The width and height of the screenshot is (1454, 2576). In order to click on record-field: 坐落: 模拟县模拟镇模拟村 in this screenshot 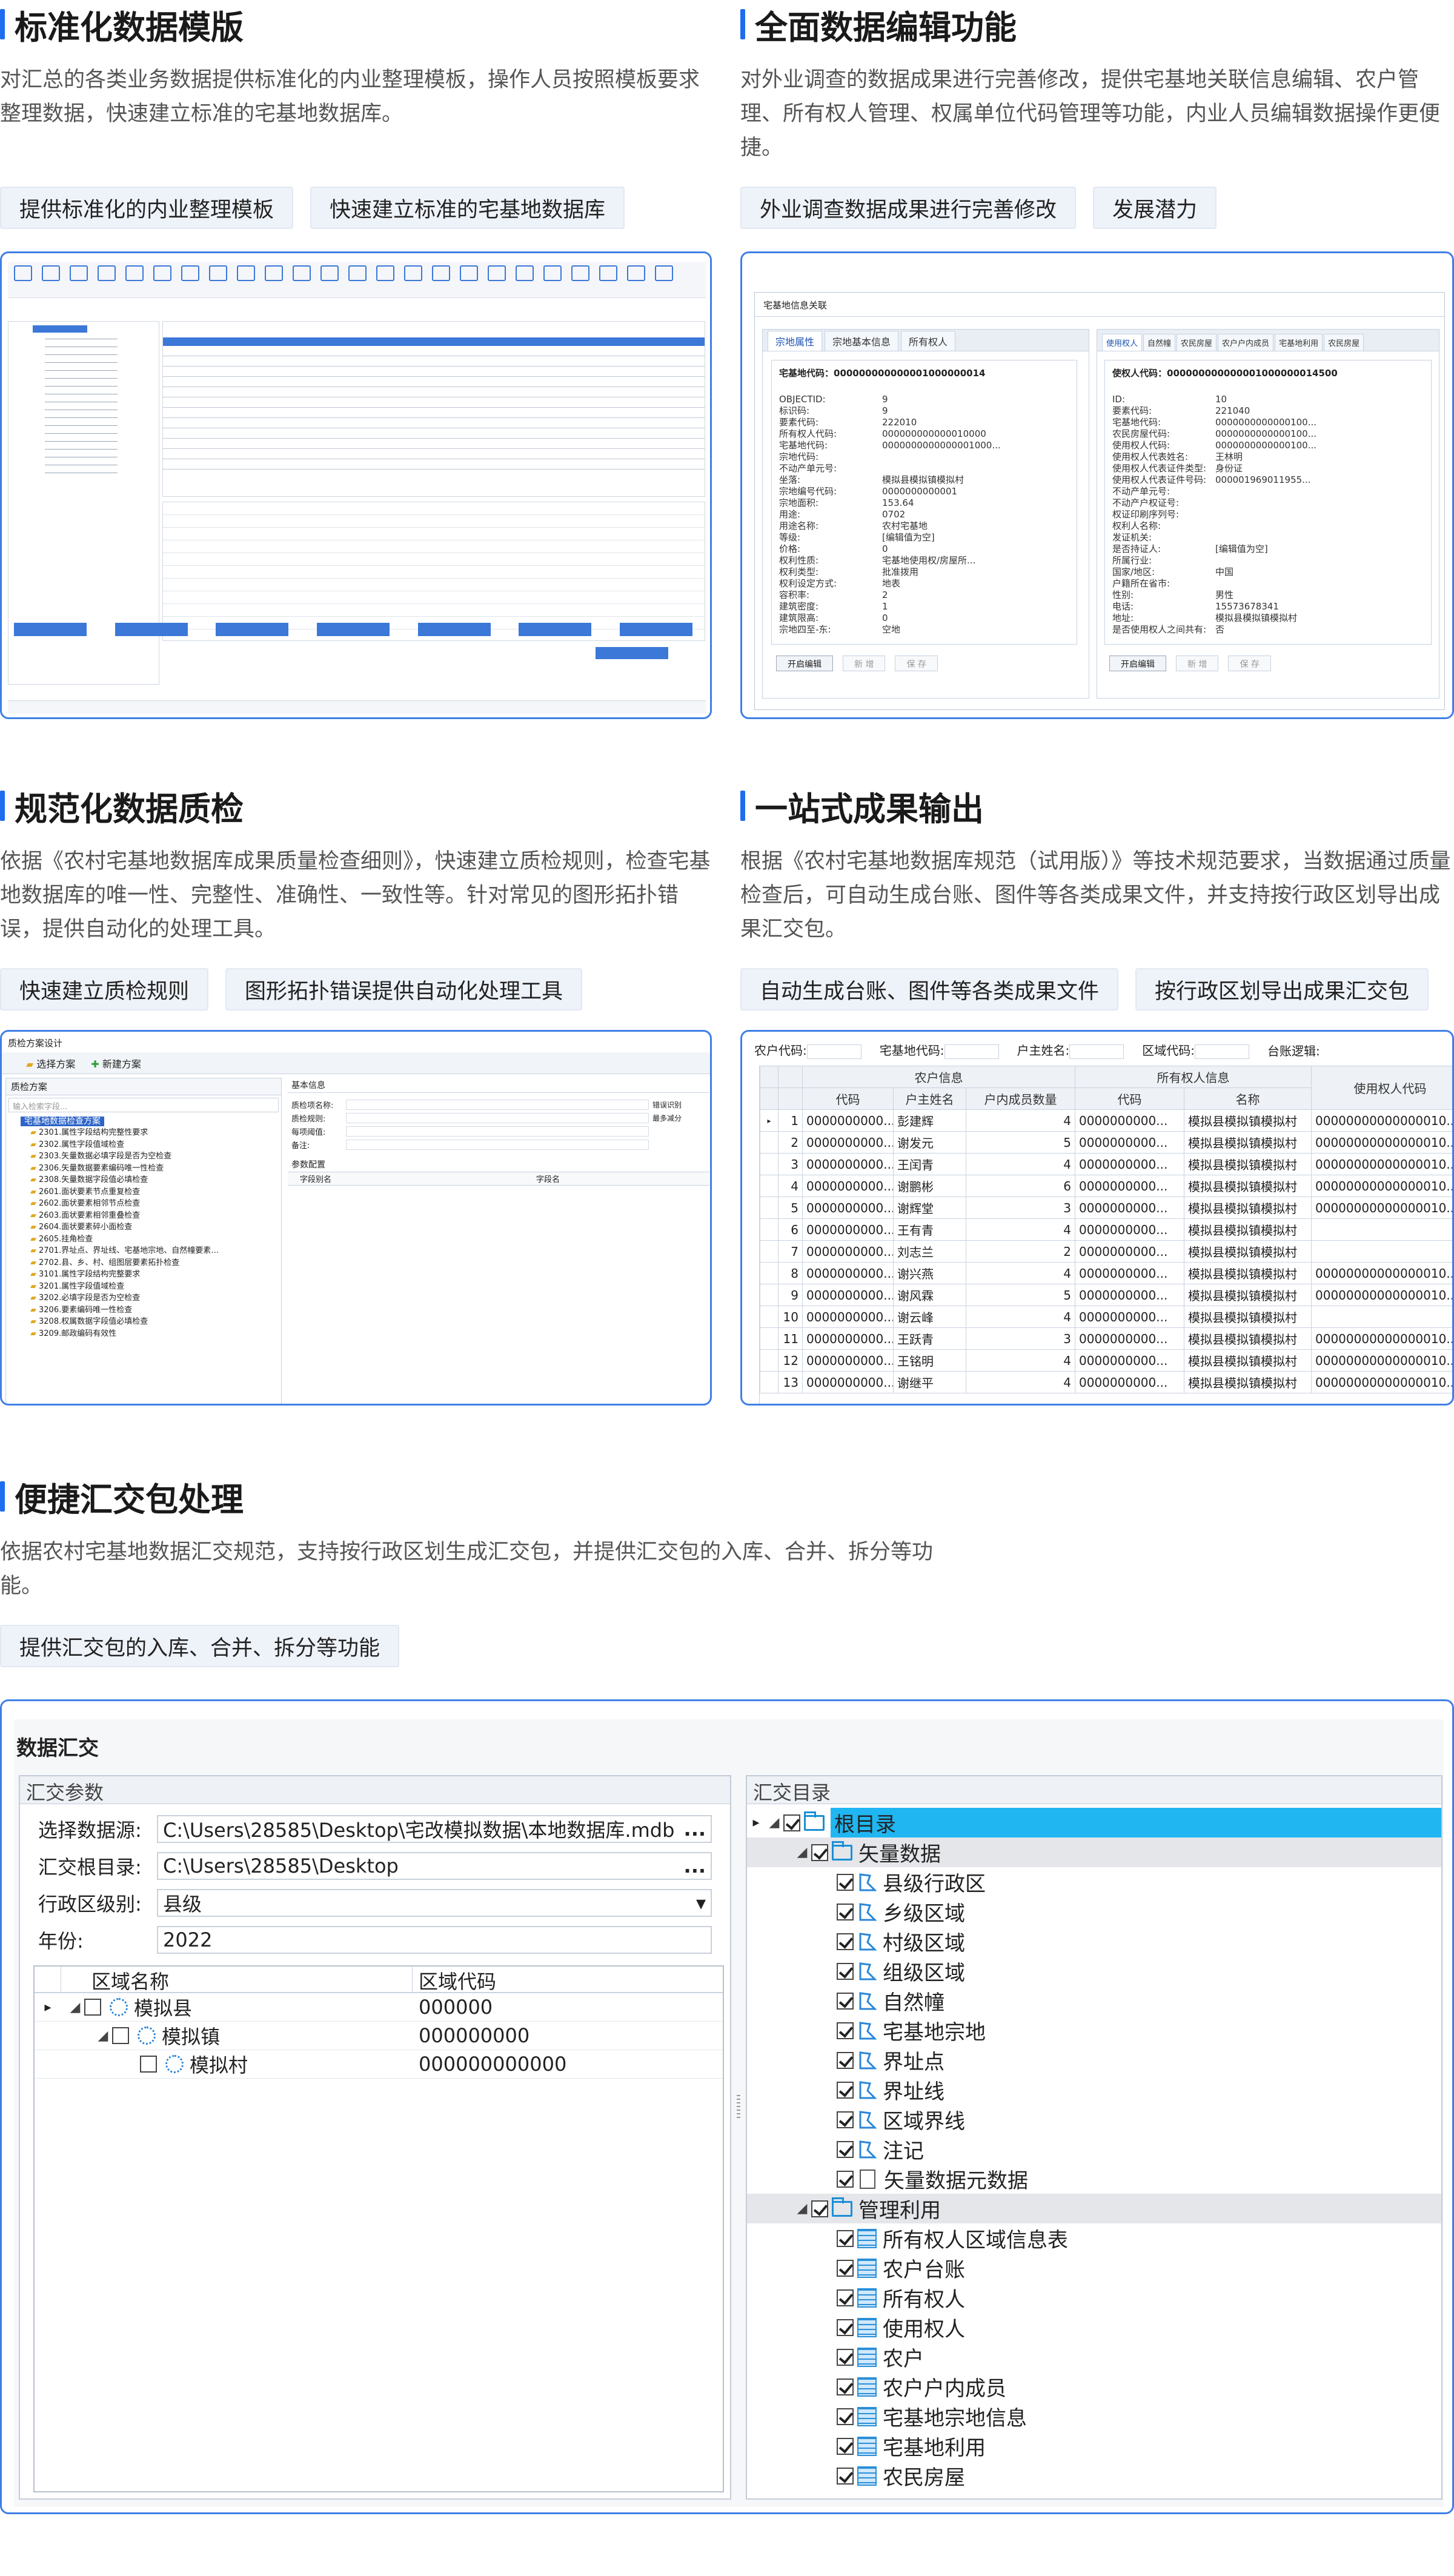, I will do `click(924, 480)`.